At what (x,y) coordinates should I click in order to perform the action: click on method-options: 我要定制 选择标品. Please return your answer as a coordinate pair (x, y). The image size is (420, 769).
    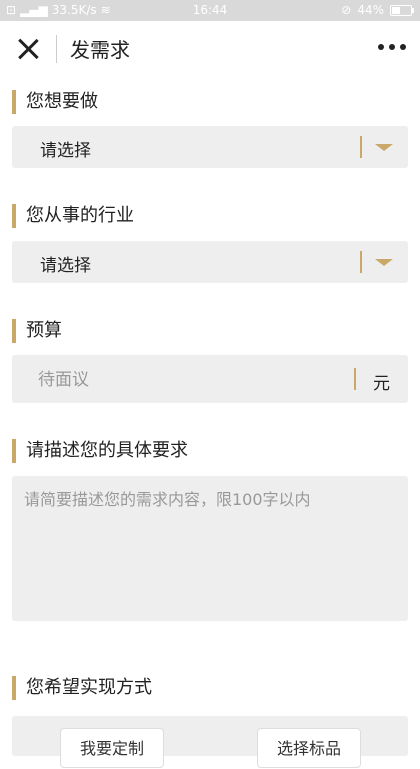
    Looking at the image, I should click on (210, 742).